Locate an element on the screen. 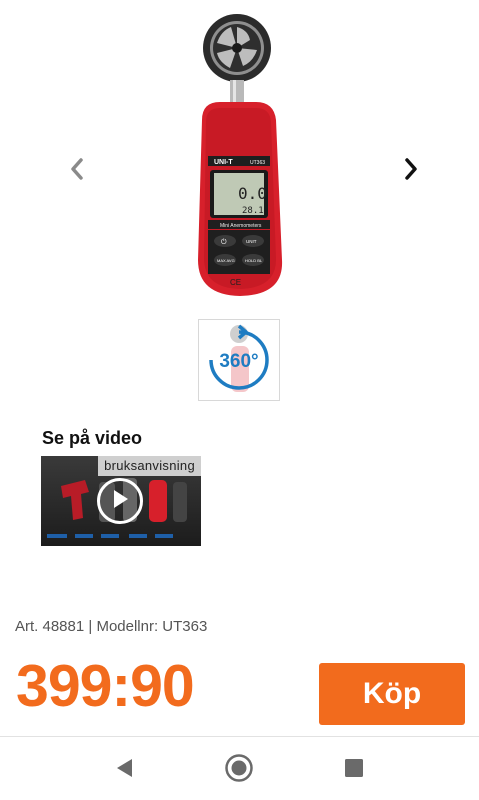  device-reading-secondary: 28.1 is located at coordinates (253, 211).